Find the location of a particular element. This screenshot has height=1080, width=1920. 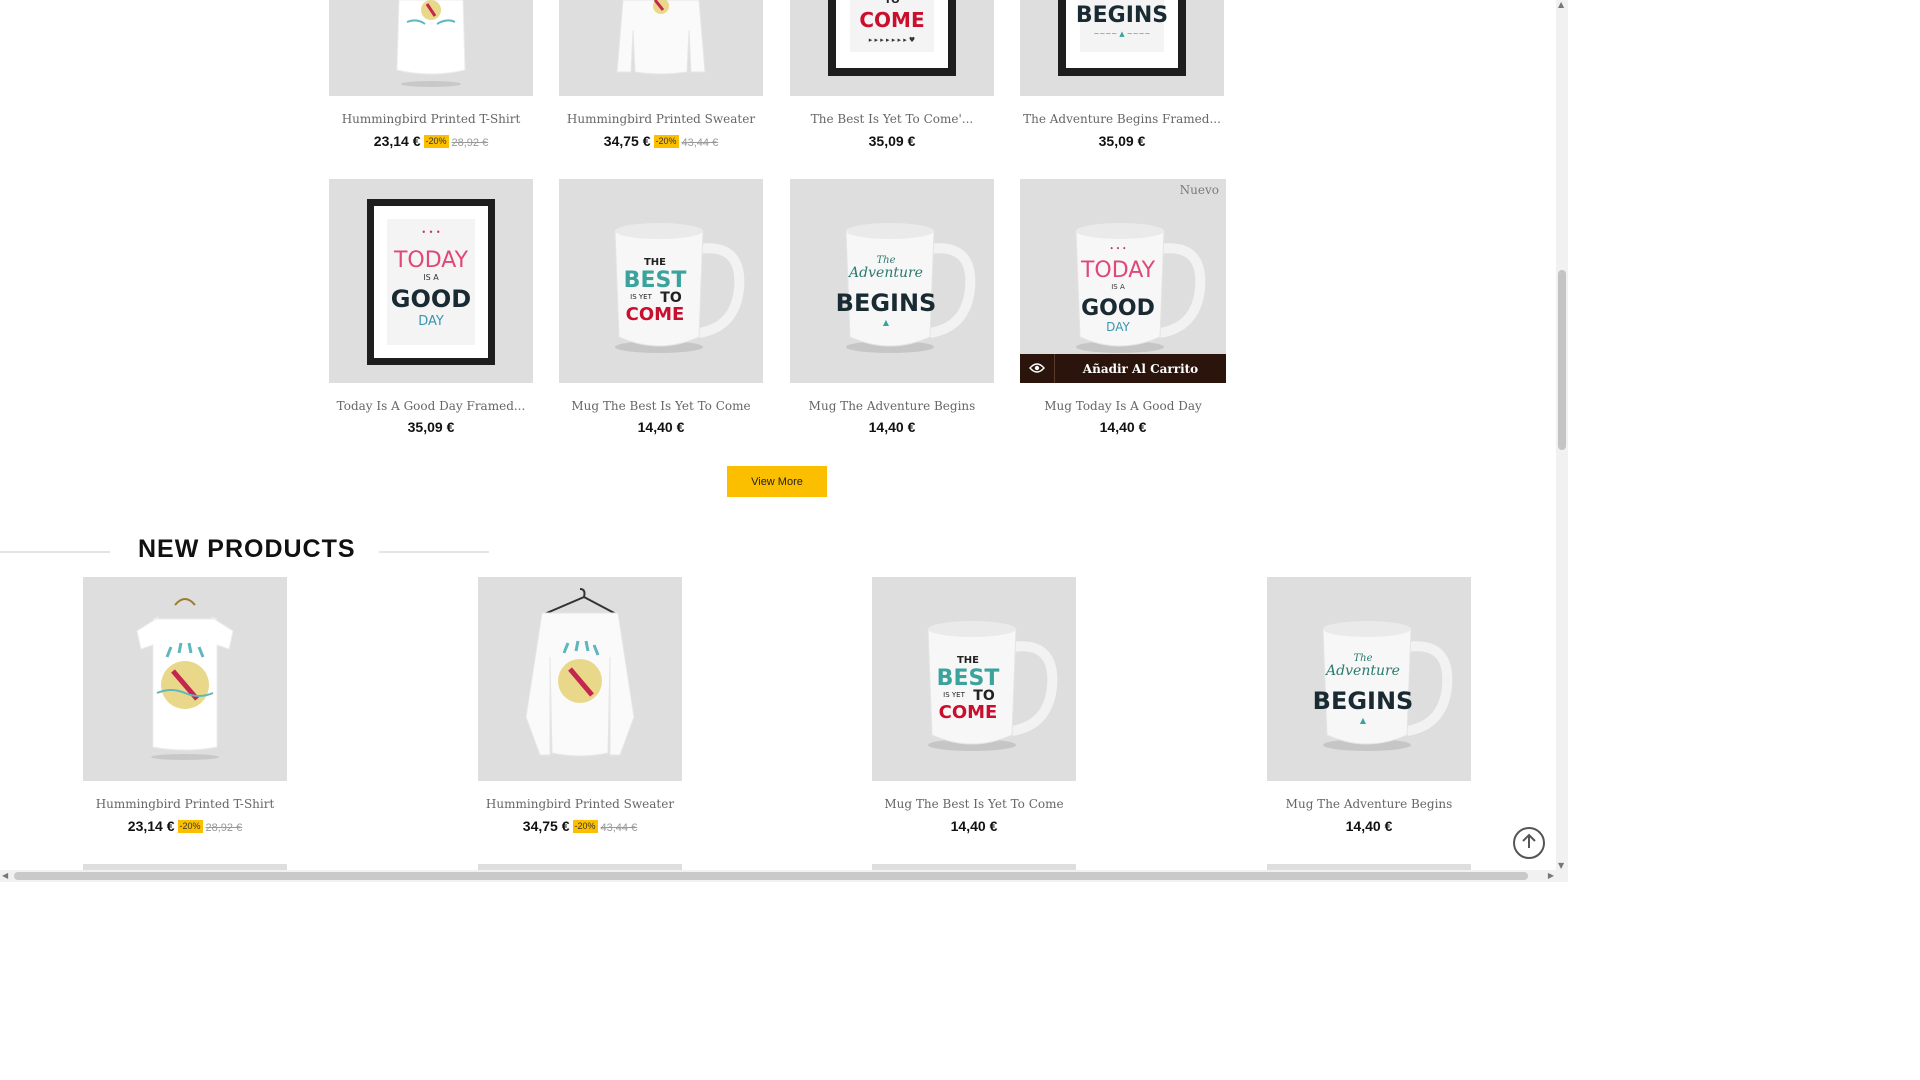

mug-text: GOOD is located at coordinates (1118, 308).